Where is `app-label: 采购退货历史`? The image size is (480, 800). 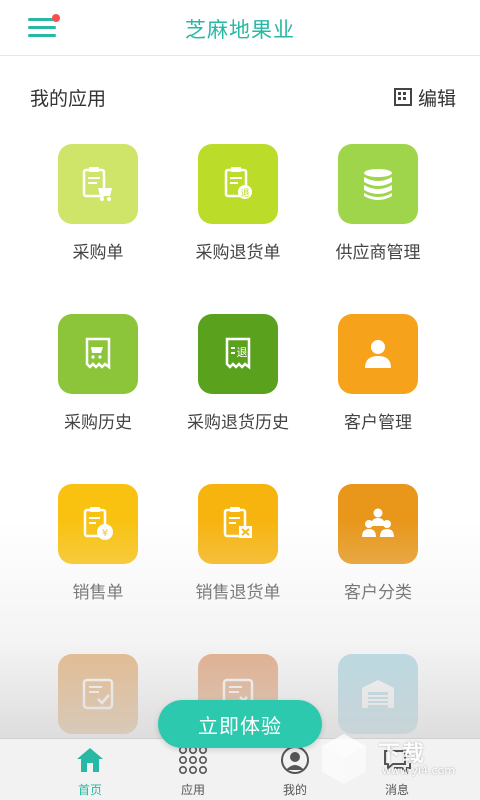 app-label: 采购退货历史 is located at coordinates (238, 423).